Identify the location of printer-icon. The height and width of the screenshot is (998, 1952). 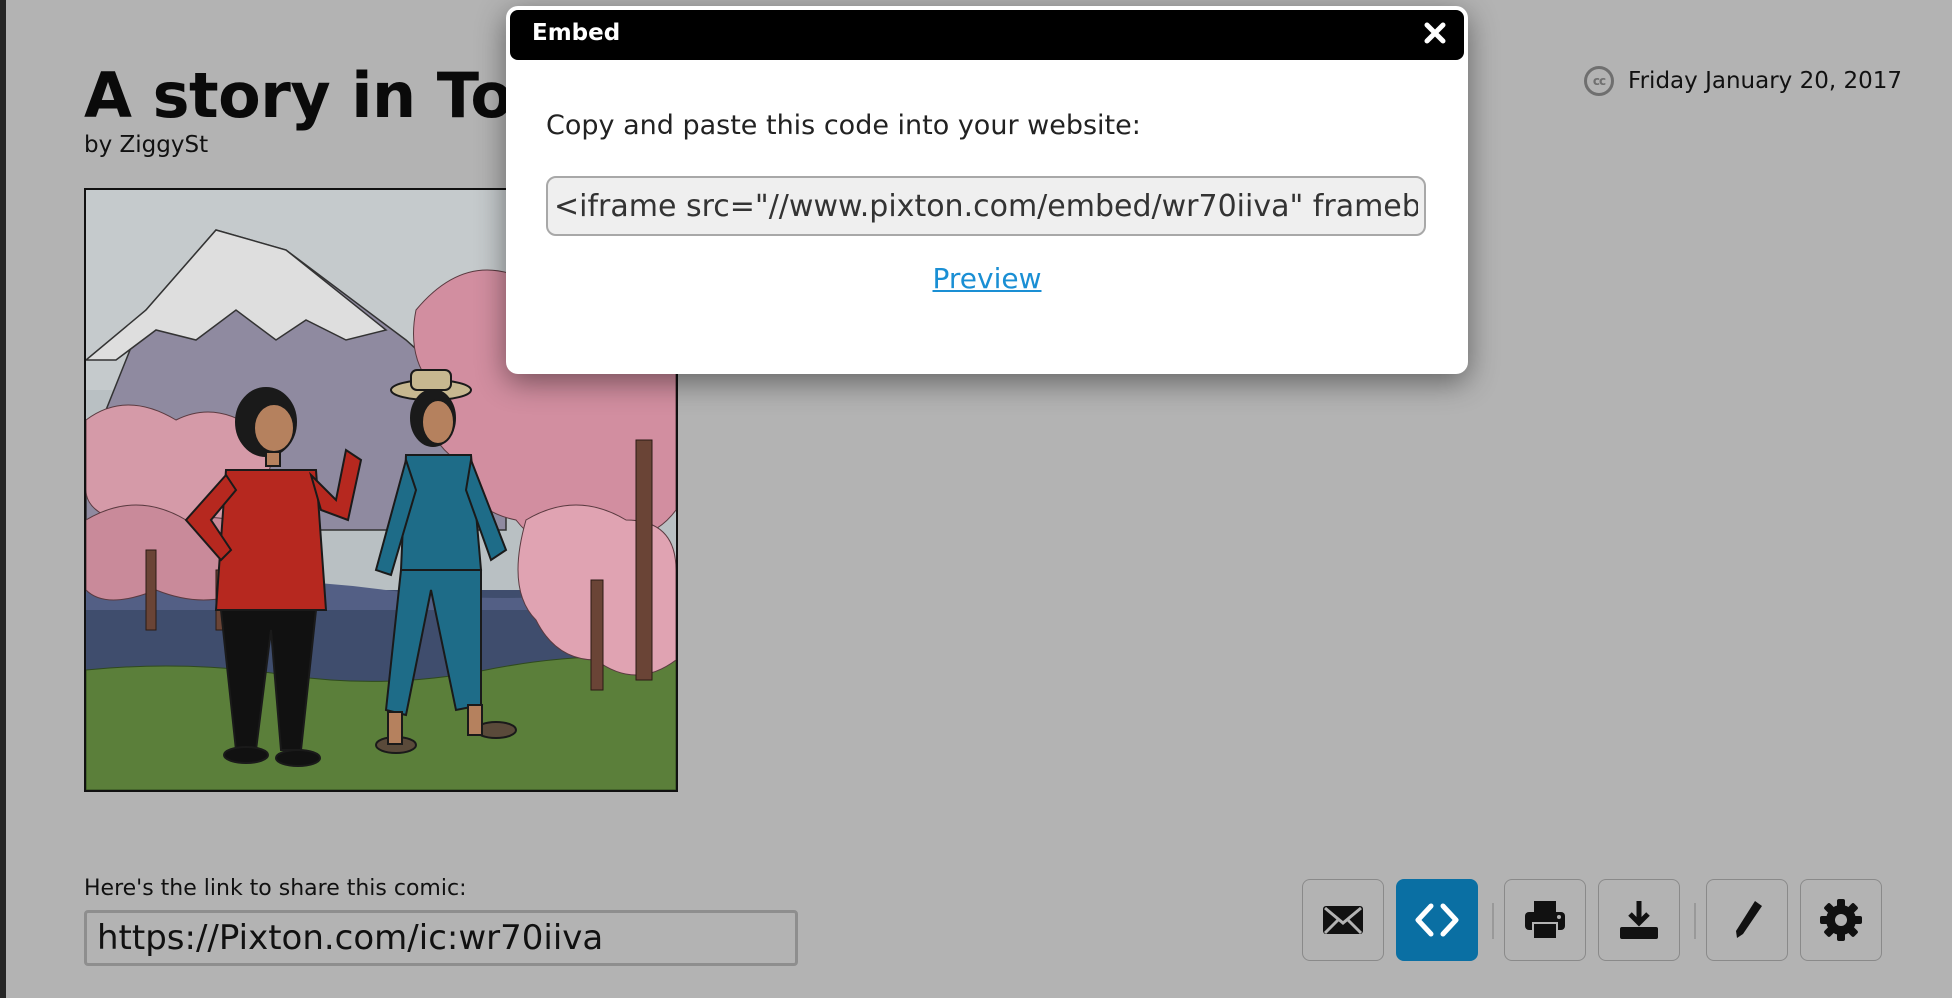
(1545, 920).